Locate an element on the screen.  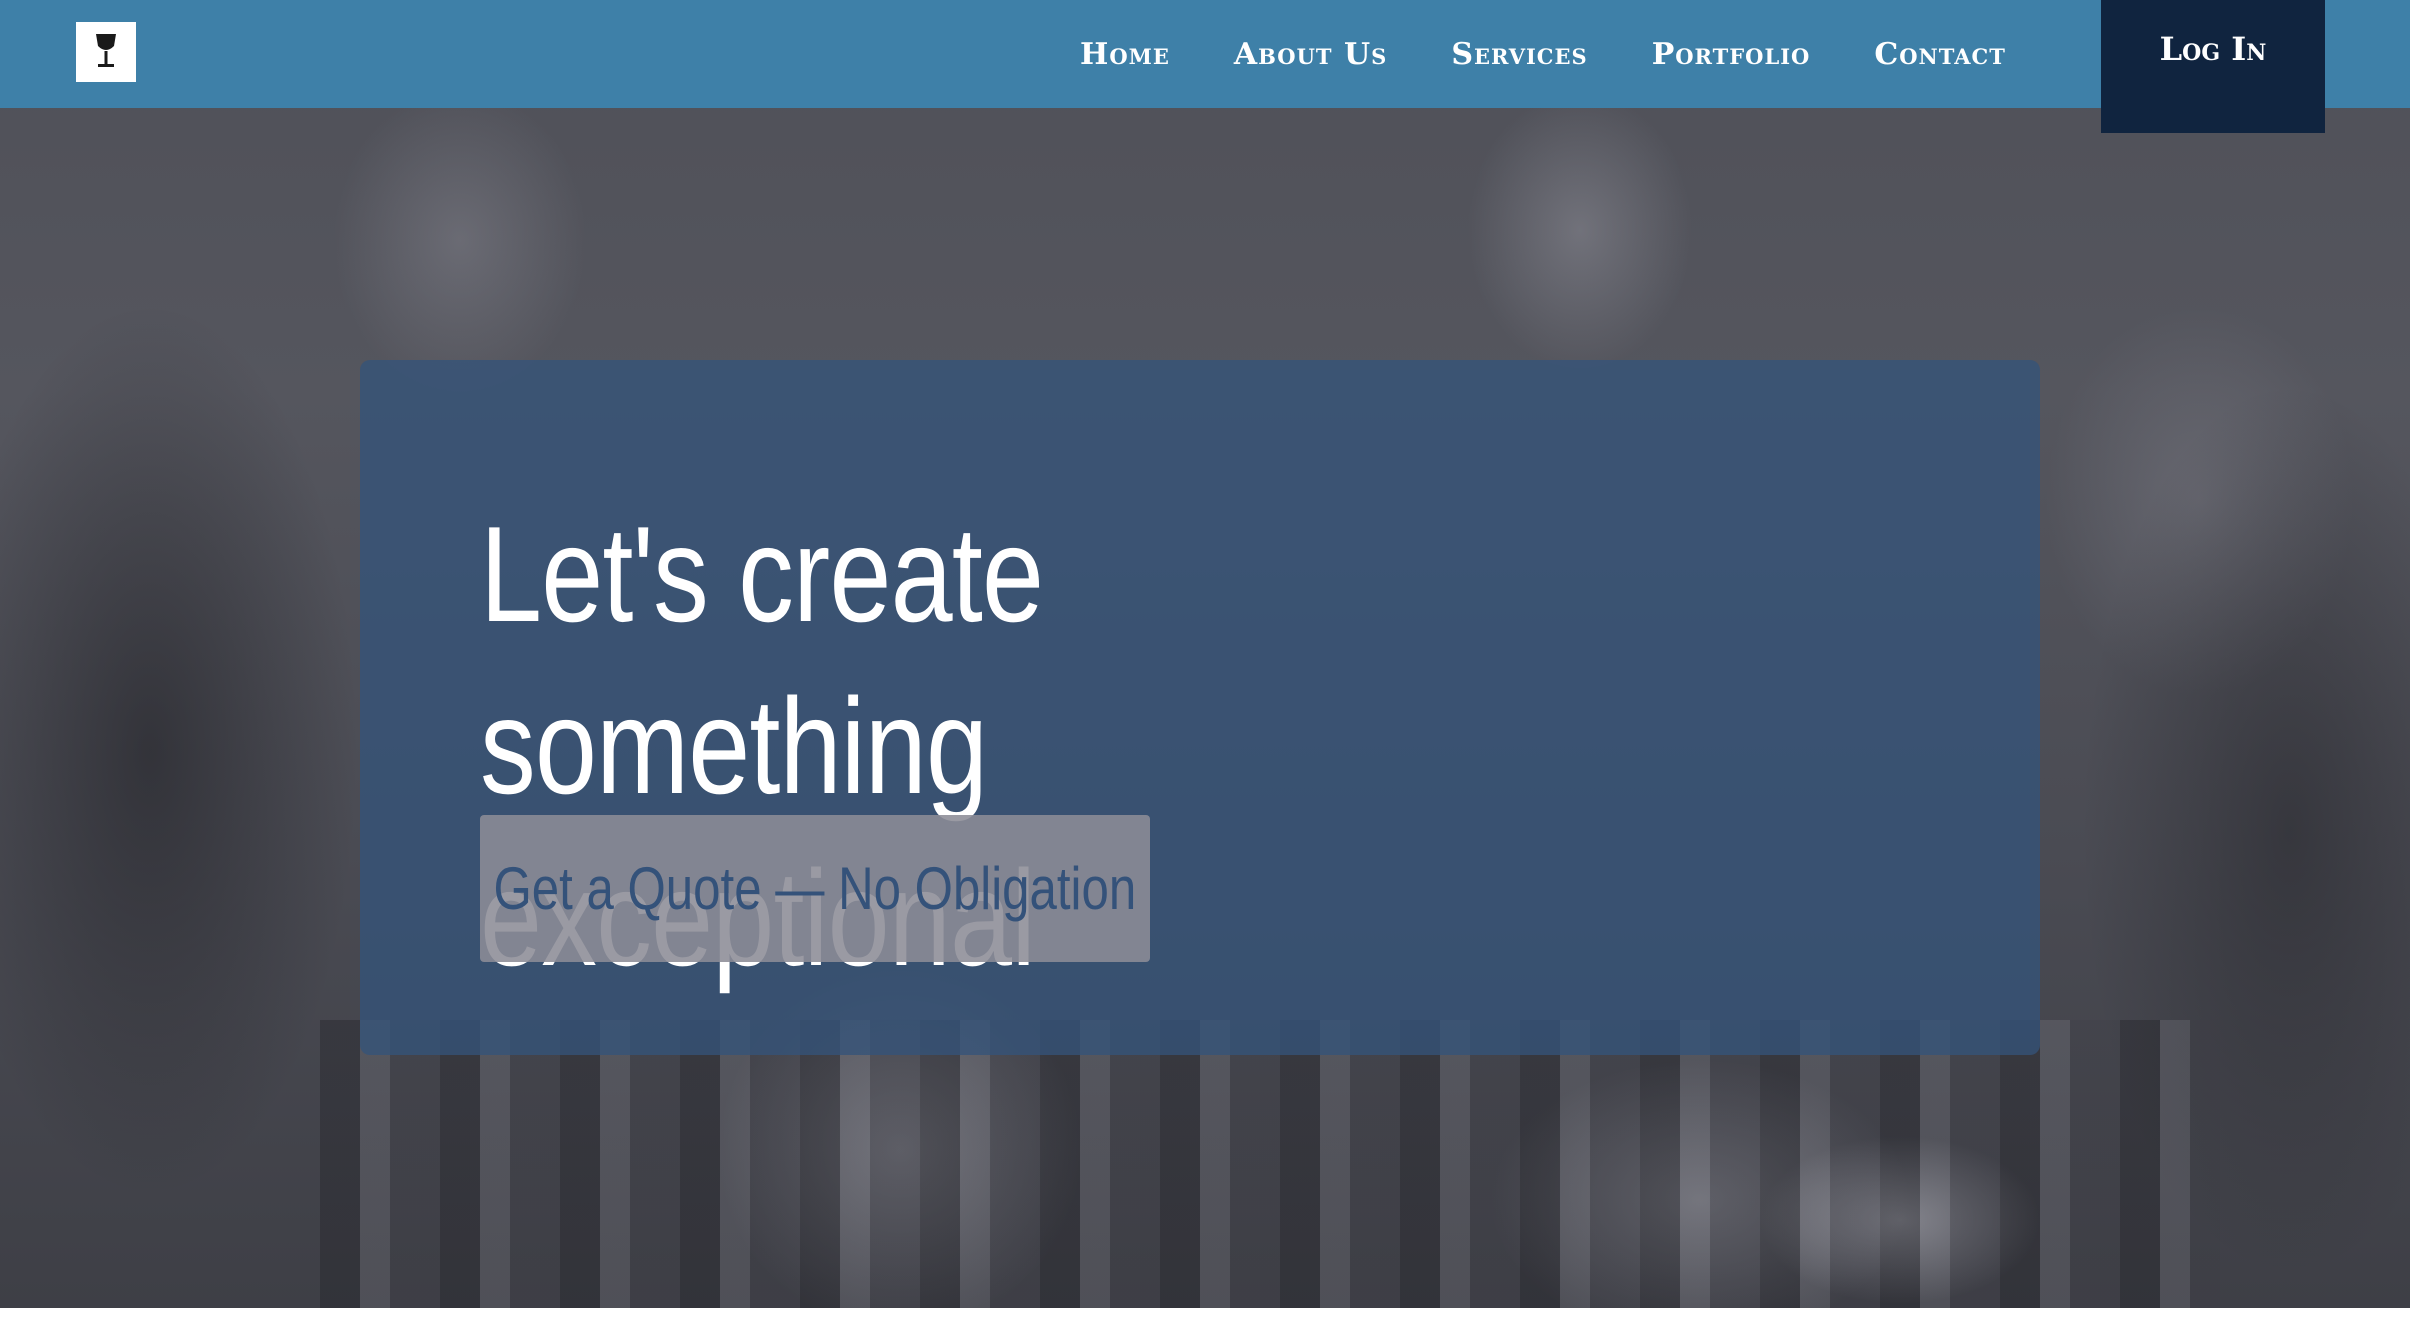
nav-link-about-us: About Us is located at coordinates (1310, 54).